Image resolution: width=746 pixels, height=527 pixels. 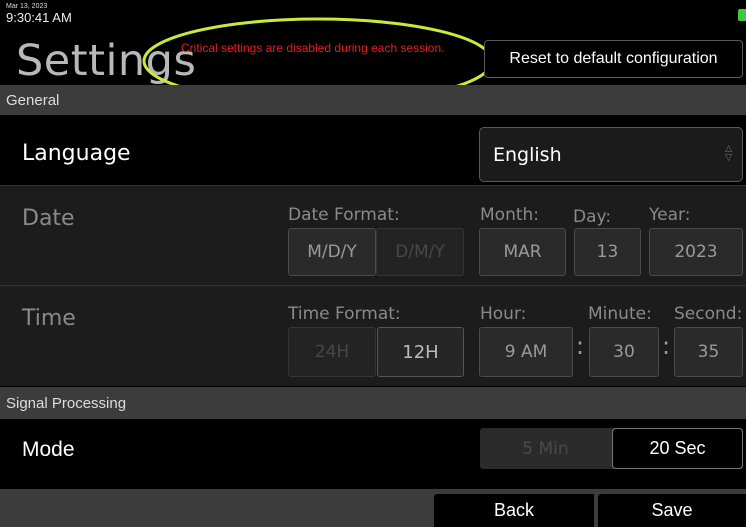 I want to click on hour-label: Hour:, so click(x=503, y=314).